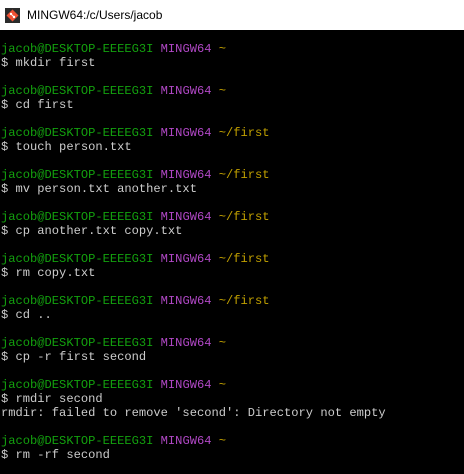  What do you see at coordinates (232, 147) in the screenshot?
I see `command-line: $ touch person.txt` at bounding box center [232, 147].